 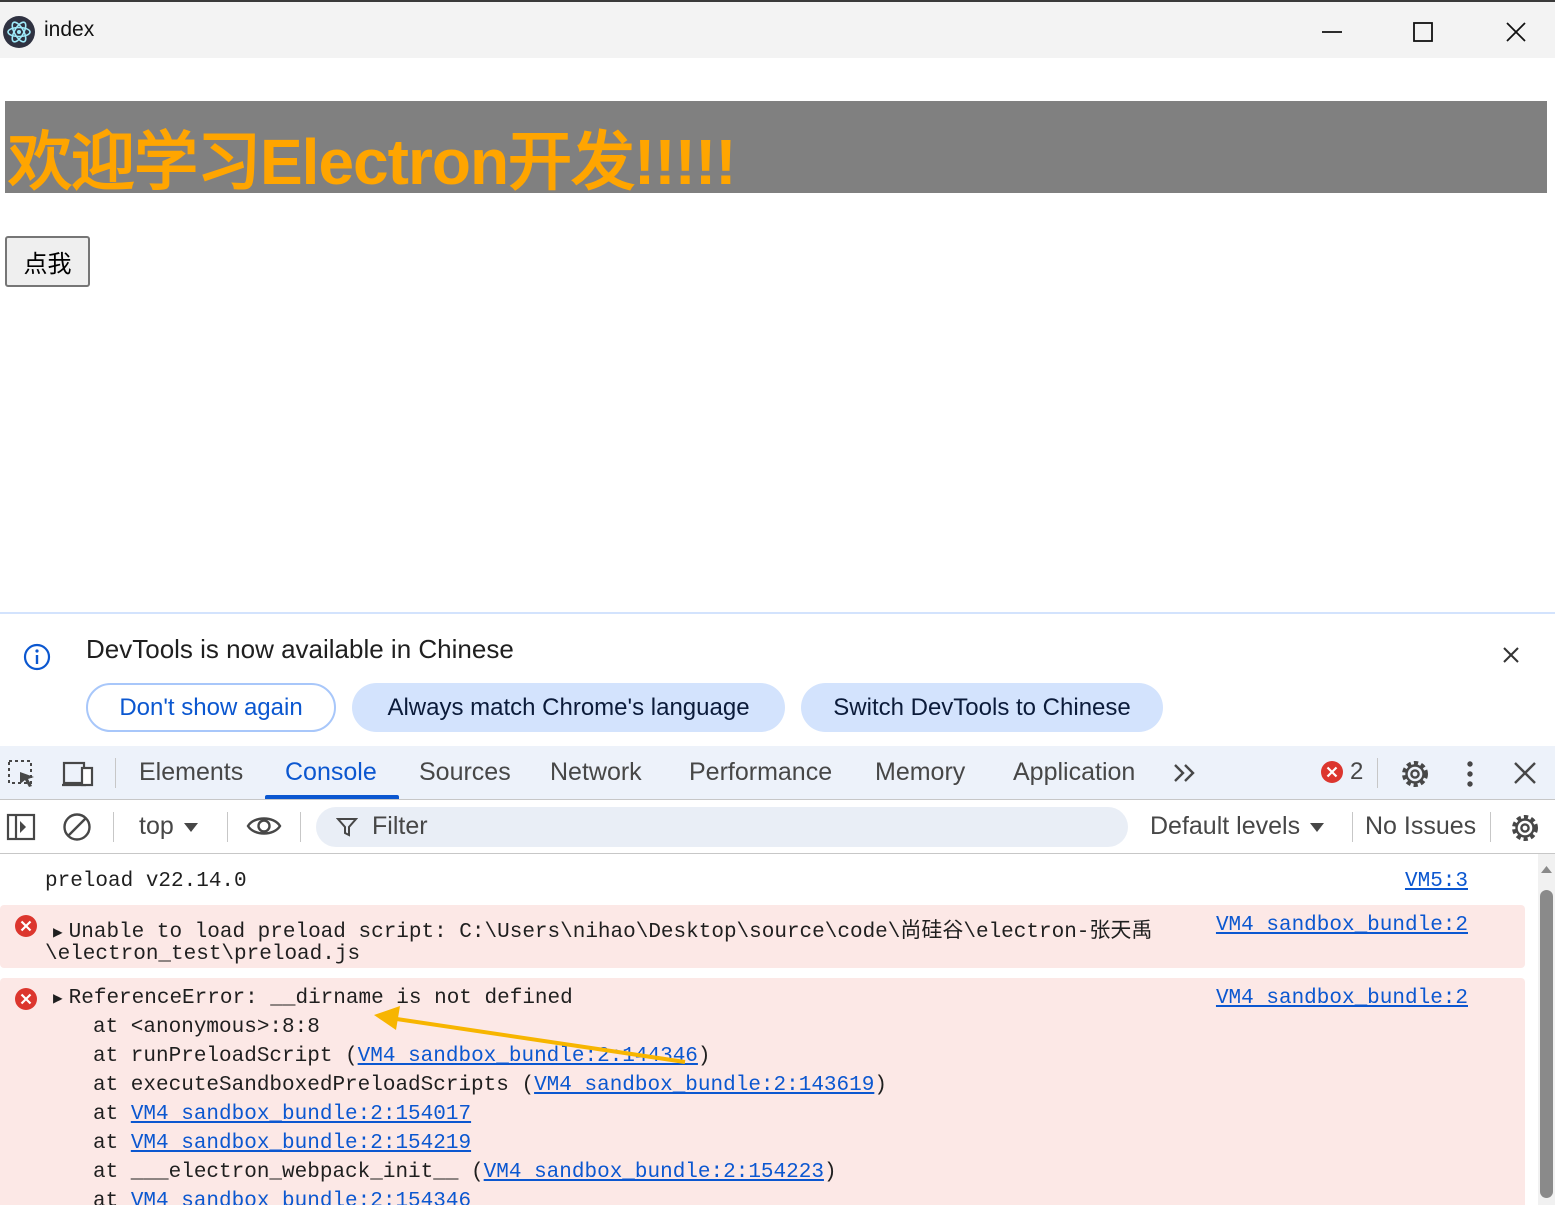 What do you see at coordinates (1074, 772) in the screenshot?
I see `tab-application: Application` at bounding box center [1074, 772].